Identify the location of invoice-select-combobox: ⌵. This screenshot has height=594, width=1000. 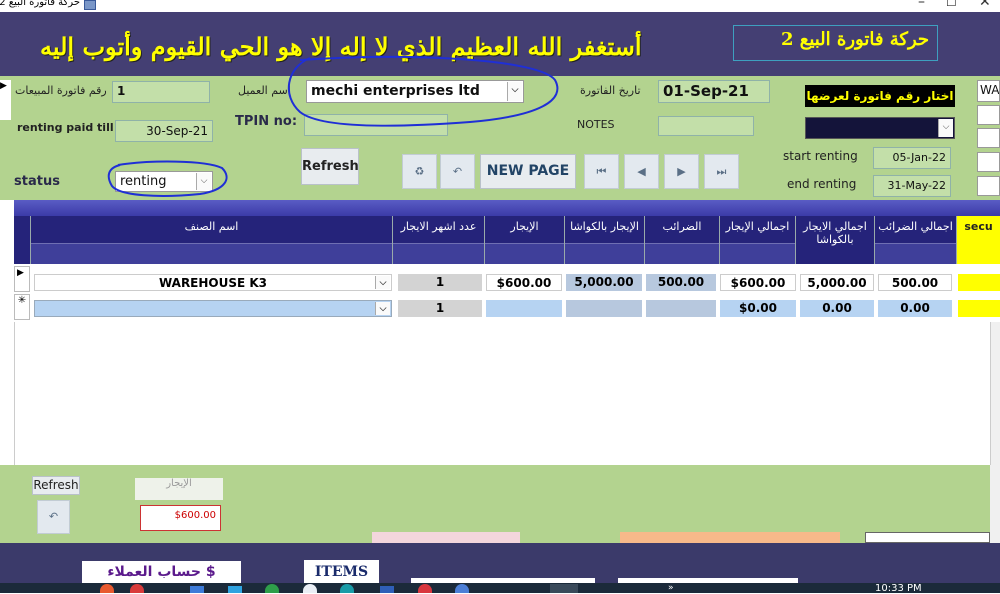
(880, 128).